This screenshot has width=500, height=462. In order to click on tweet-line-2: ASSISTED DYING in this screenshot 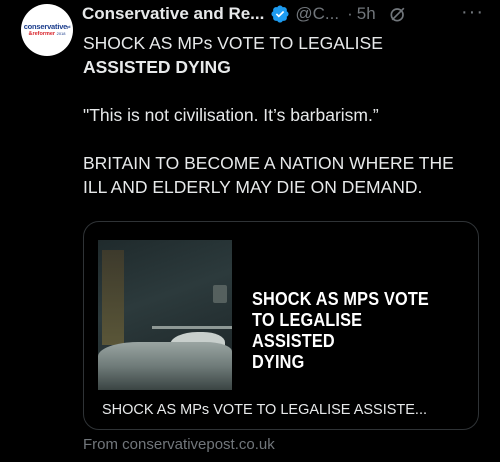, I will do `click(157, 67)`.